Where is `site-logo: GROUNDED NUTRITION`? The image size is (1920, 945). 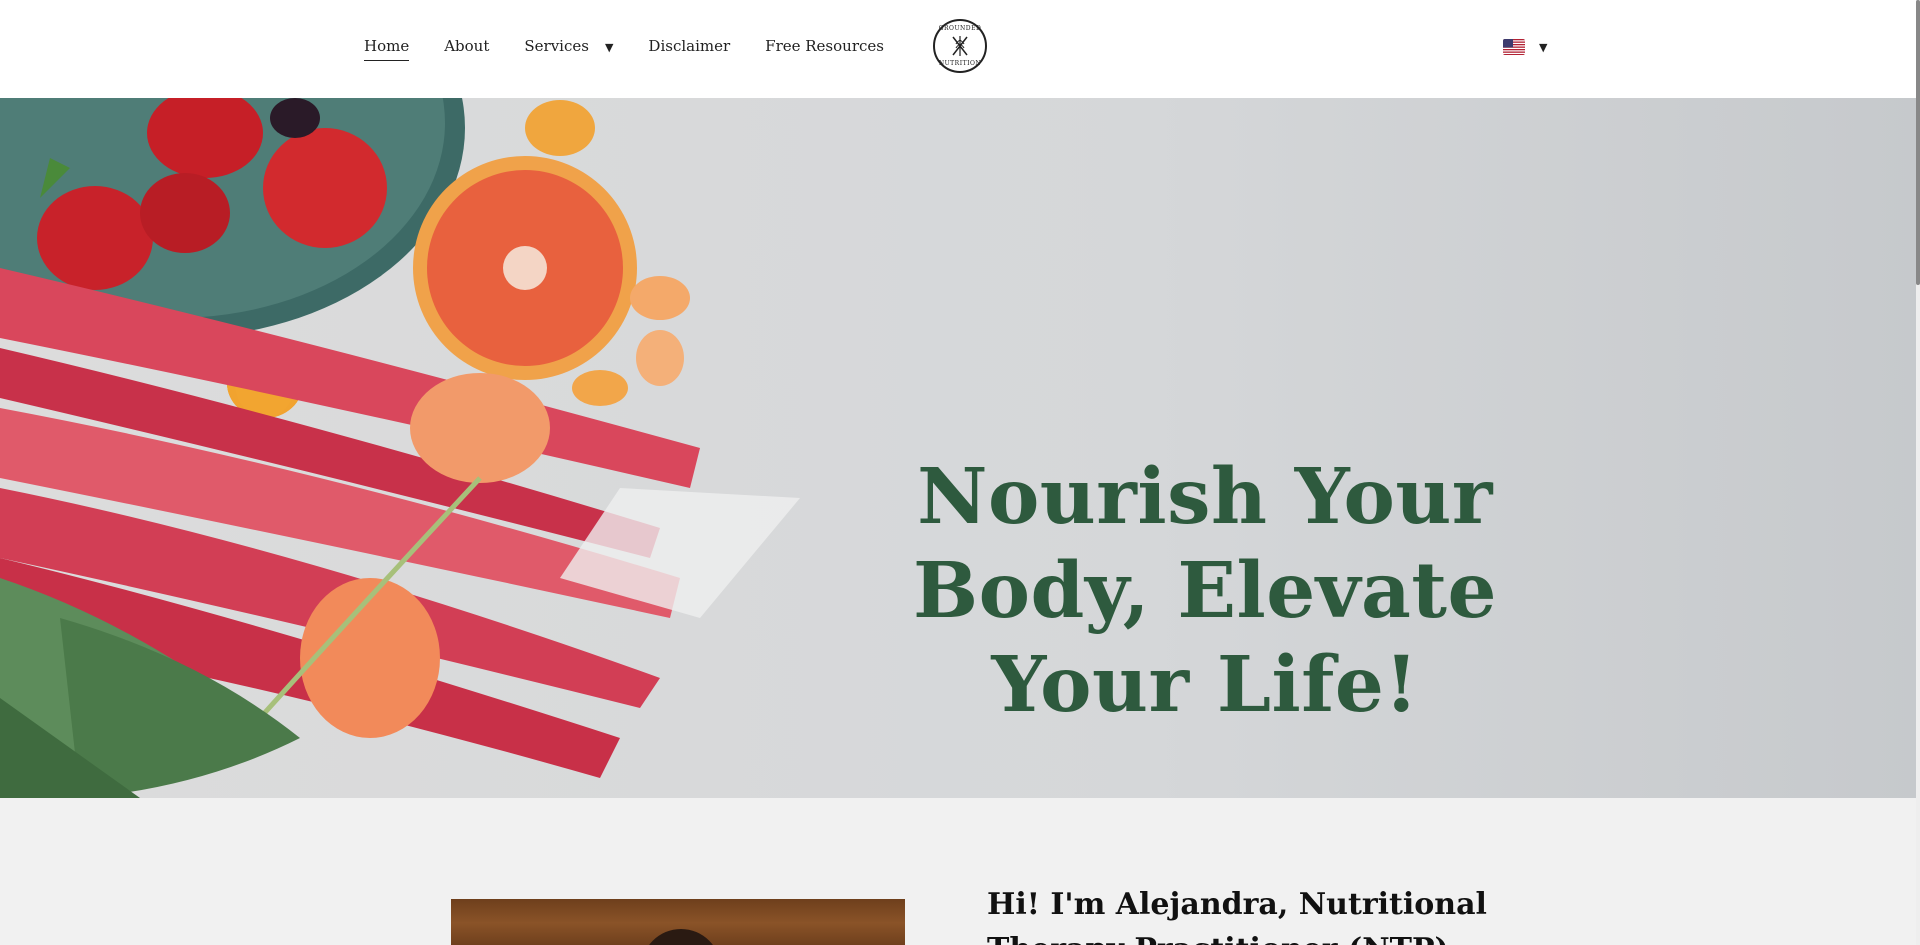 site-logo: GROUNDED NUTRITION is located at coordinates (960, 46).